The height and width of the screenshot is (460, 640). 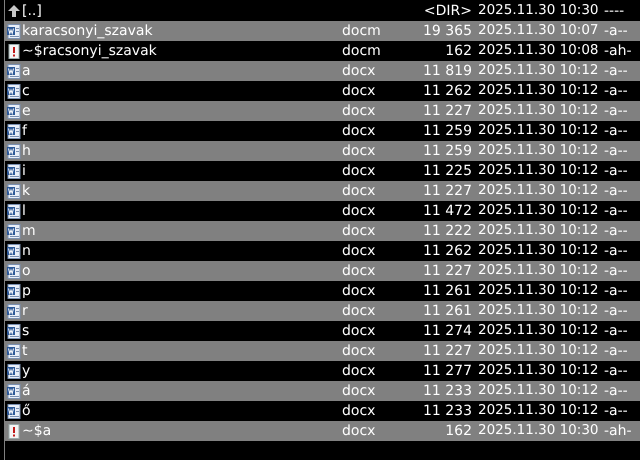 I want to click on file-size: 11 262, so click(x=447, y=251).